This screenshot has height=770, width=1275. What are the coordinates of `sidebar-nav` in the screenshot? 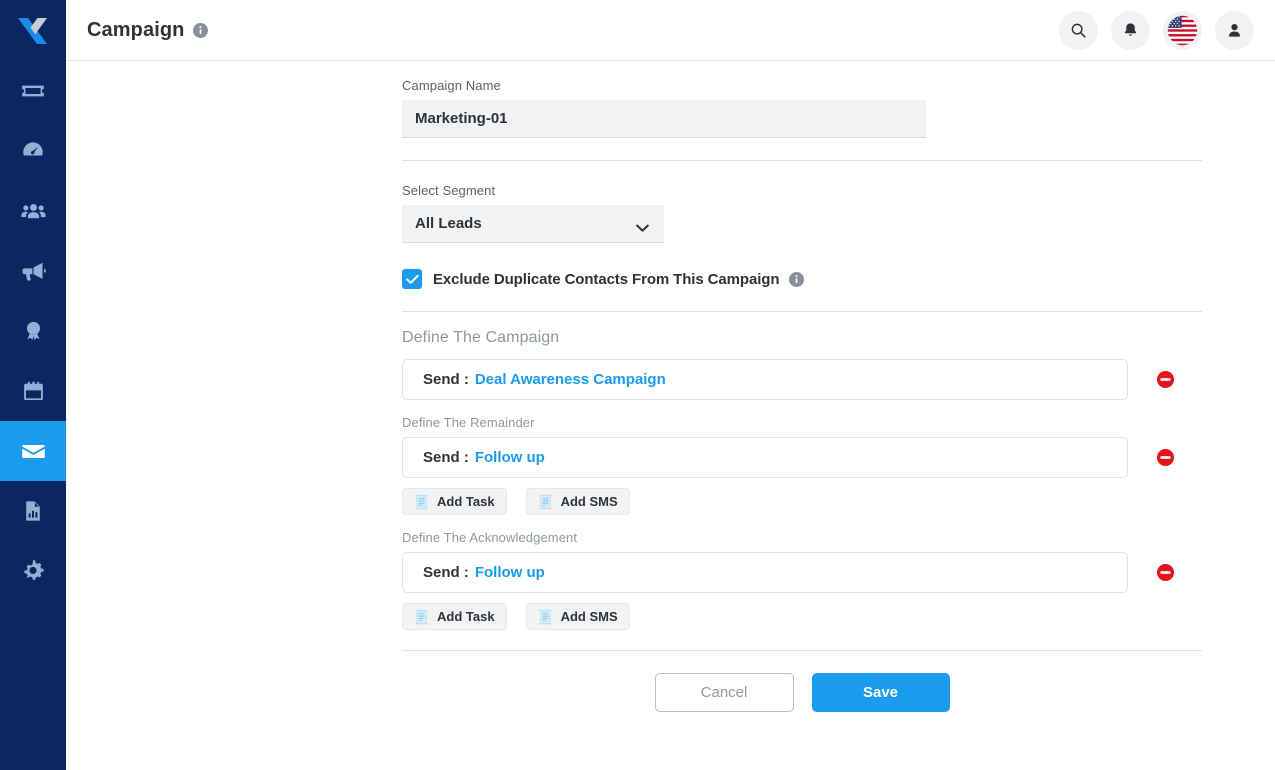 It's located at (33, 331).